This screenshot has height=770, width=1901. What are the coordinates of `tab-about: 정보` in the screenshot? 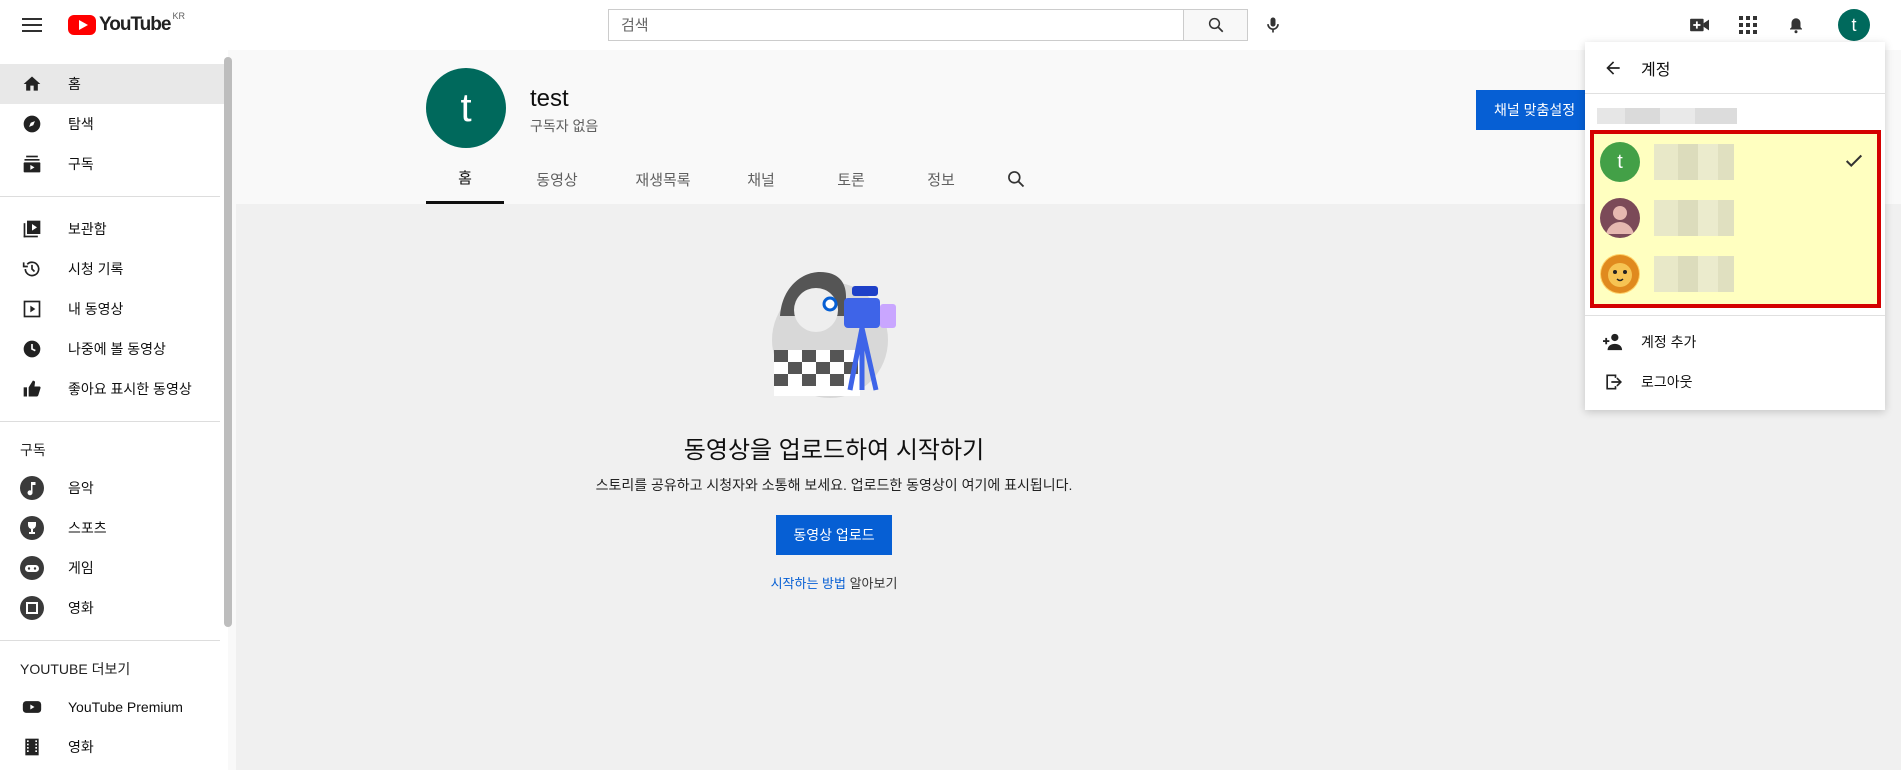 It's located at (941, 179).